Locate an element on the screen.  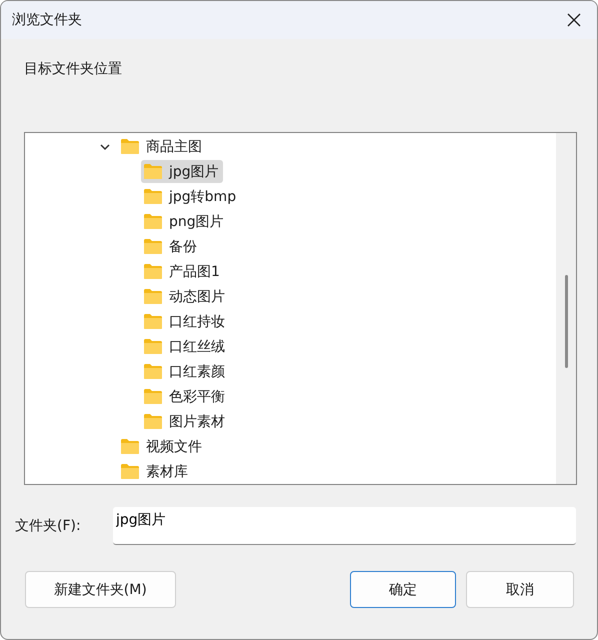
tree-item: 备份 is located at coordinates (171, 246).